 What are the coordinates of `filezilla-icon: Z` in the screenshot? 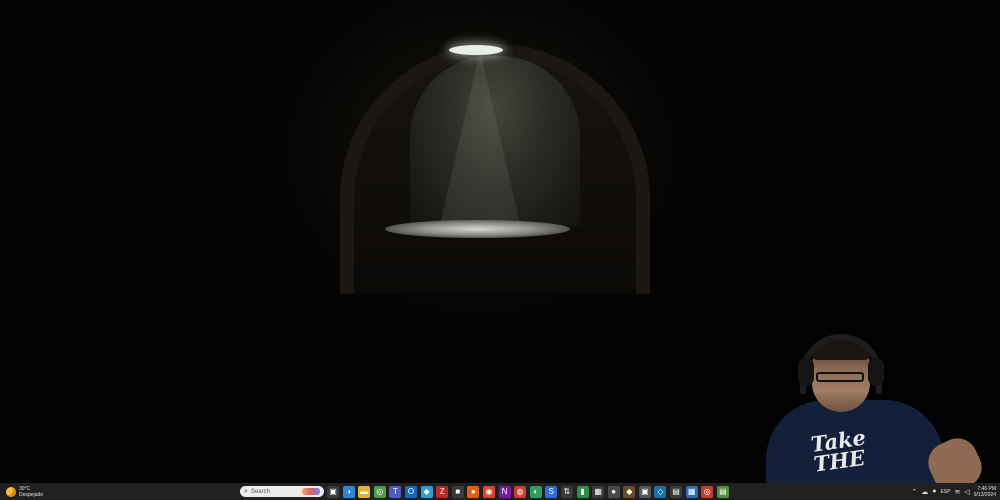 It's located at (442, 491).